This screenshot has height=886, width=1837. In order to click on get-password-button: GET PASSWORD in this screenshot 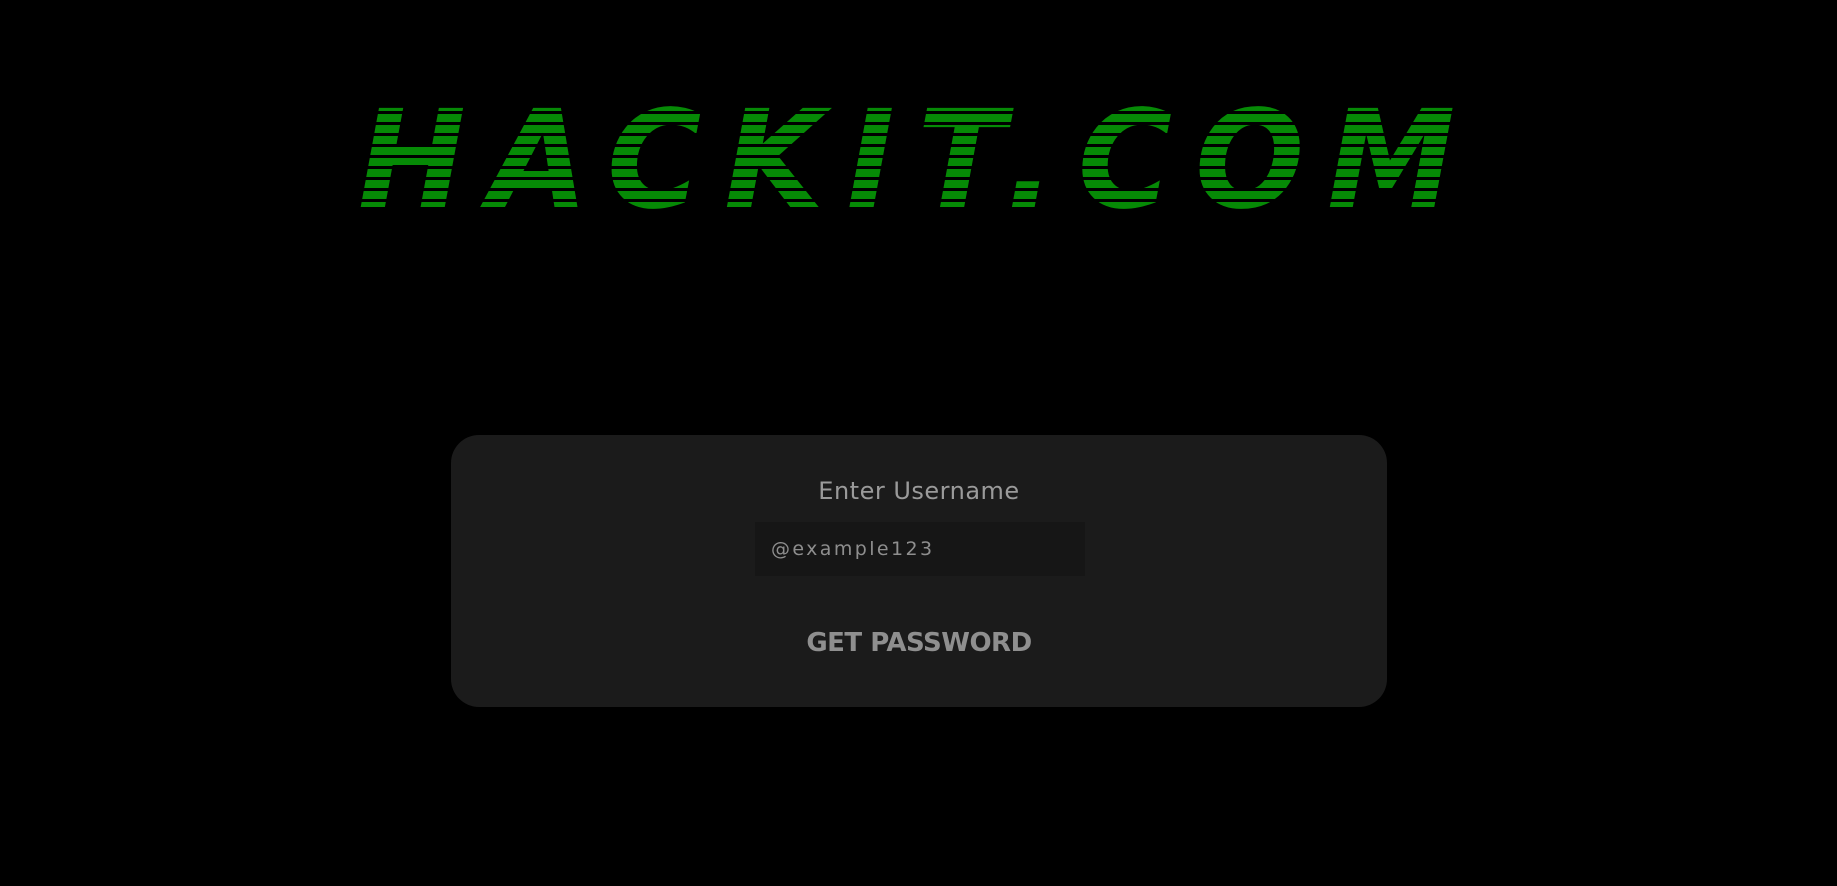, I will do `click(919, 643)`.